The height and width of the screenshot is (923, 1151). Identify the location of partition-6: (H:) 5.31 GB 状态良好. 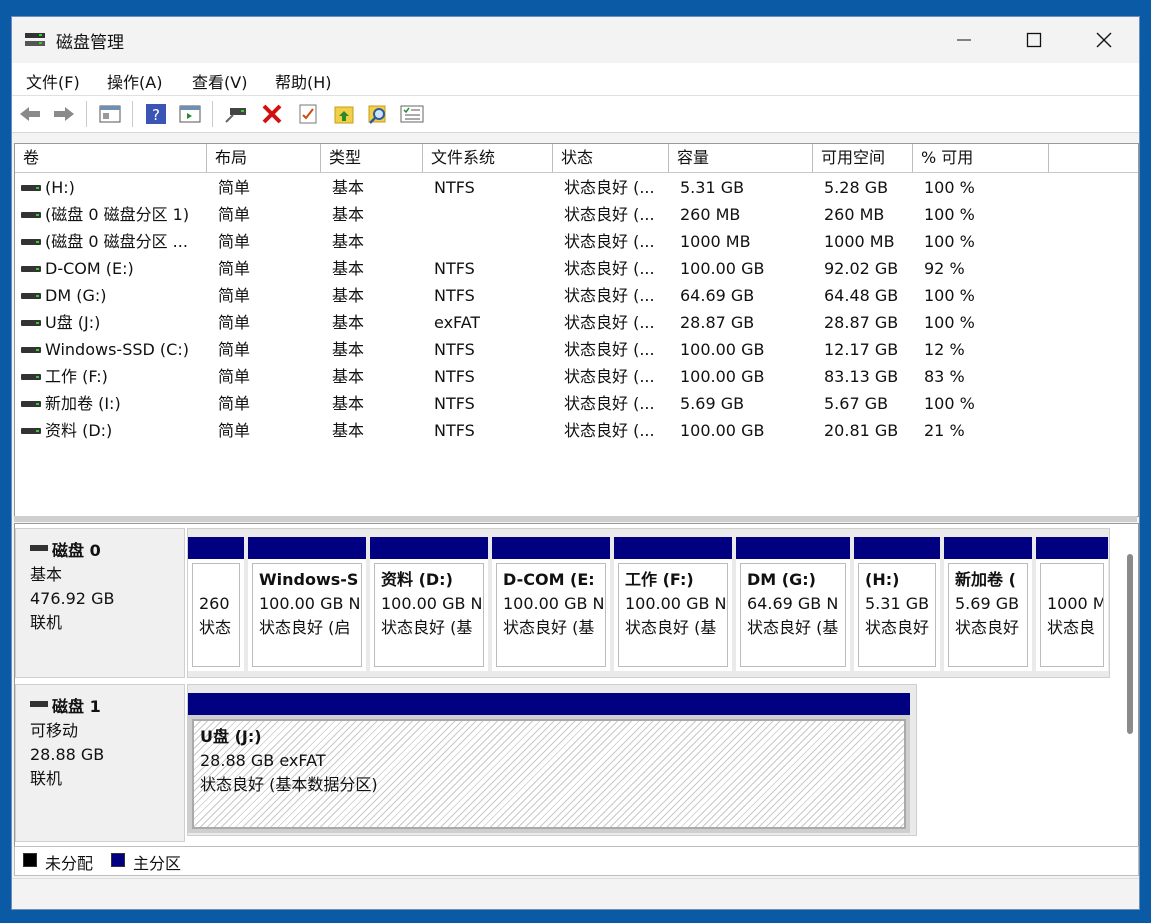
(897, 604).